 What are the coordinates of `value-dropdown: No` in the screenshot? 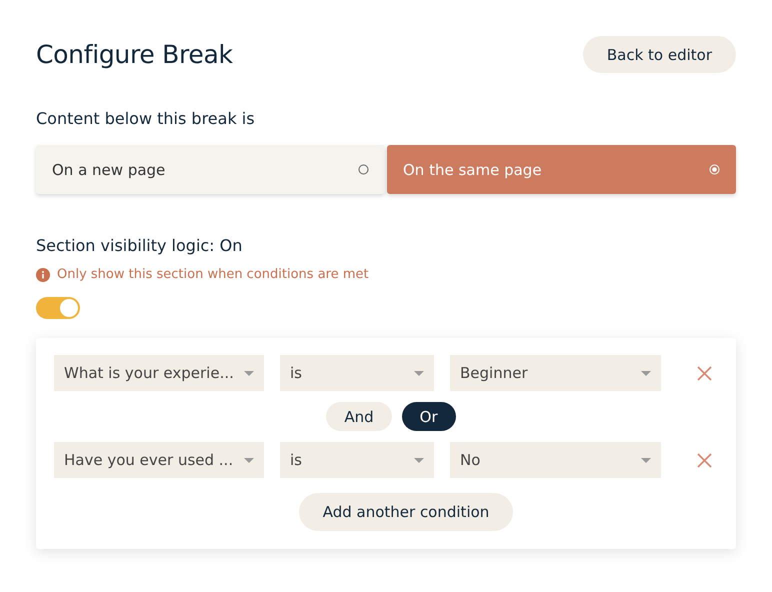 It's located at (555, 460).